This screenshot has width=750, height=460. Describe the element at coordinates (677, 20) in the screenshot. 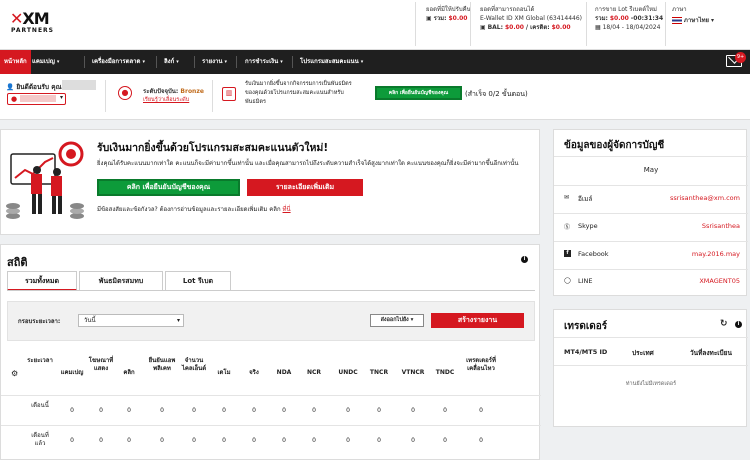

I see `thai-flag-icon` at that location.